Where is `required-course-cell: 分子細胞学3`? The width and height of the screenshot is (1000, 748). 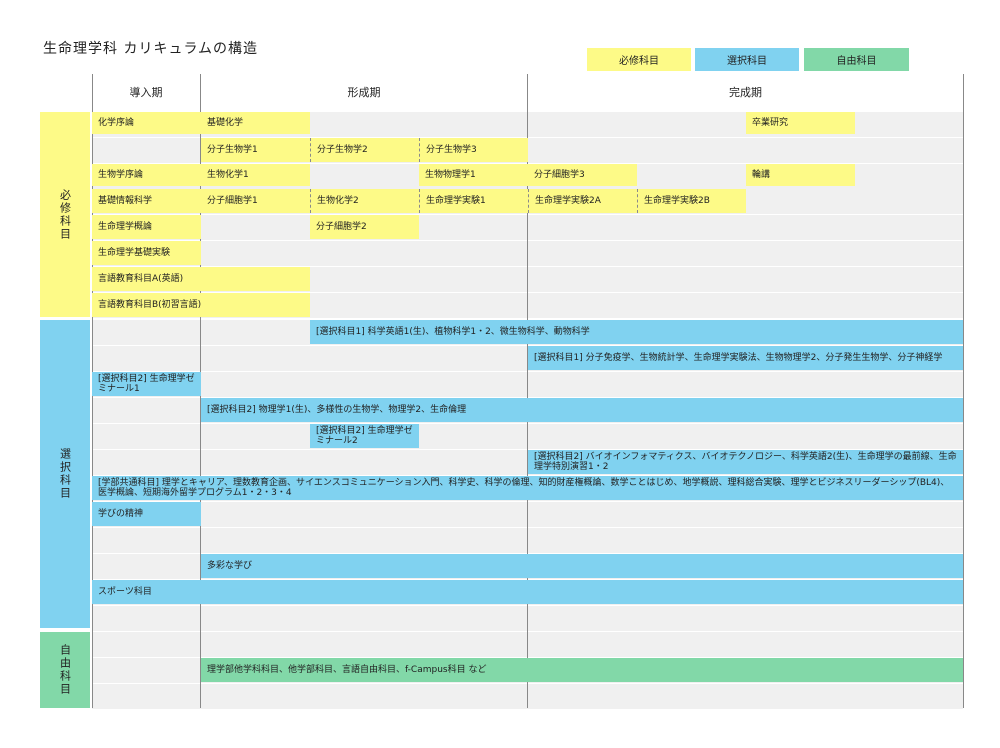
required-course-cell: 分子細胞学3 is located at coordinates (582, 175).